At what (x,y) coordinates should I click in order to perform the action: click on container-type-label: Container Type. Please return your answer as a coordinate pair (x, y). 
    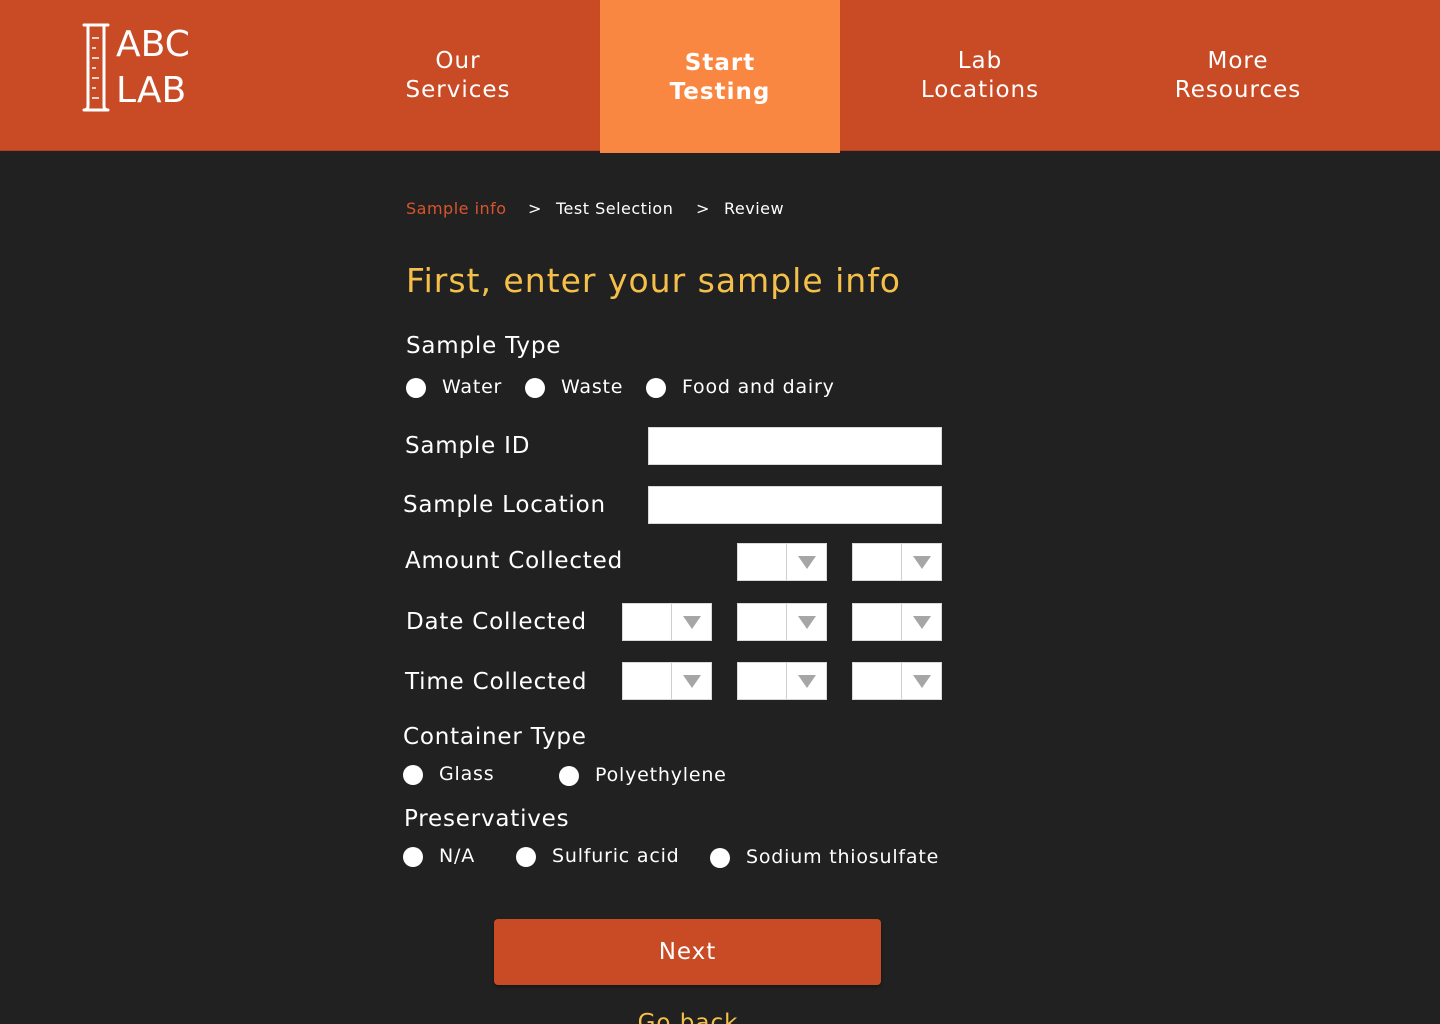
    Looking at the image, I should click on (495, 737).